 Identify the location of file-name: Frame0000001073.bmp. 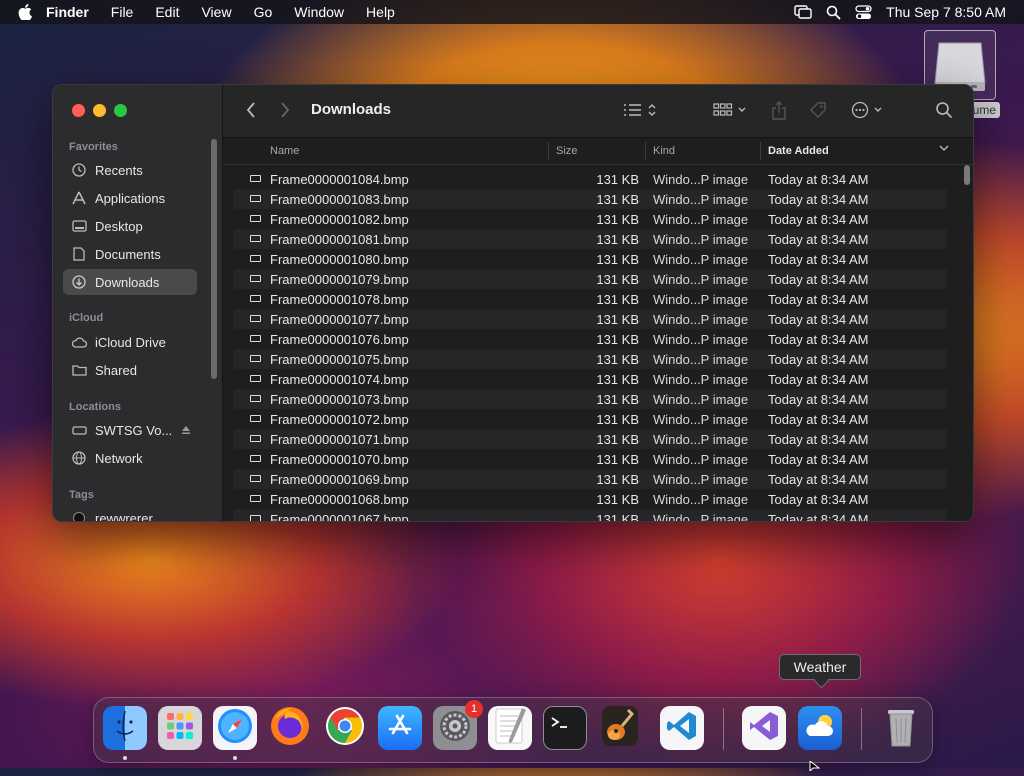
(339, 399).